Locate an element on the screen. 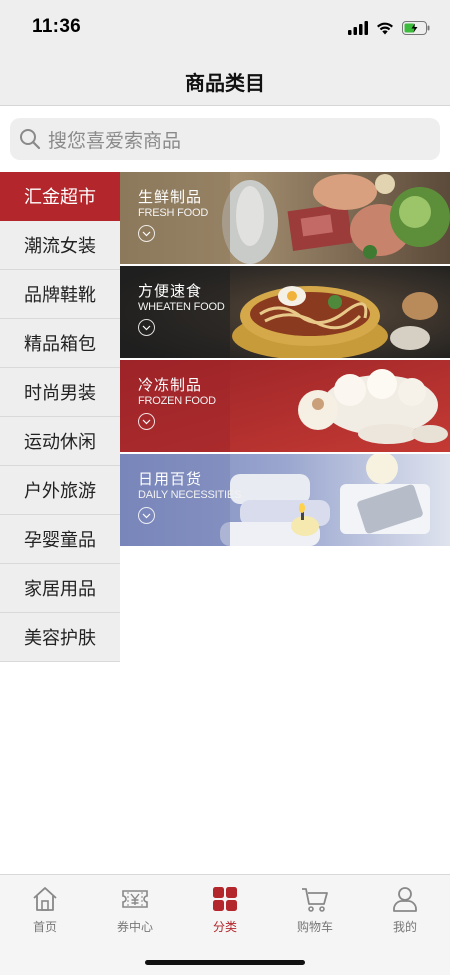 This screenshot has width=450, height=975. sidebar-item-baby: 孕婴童品 is located at coordinates (60, 539).